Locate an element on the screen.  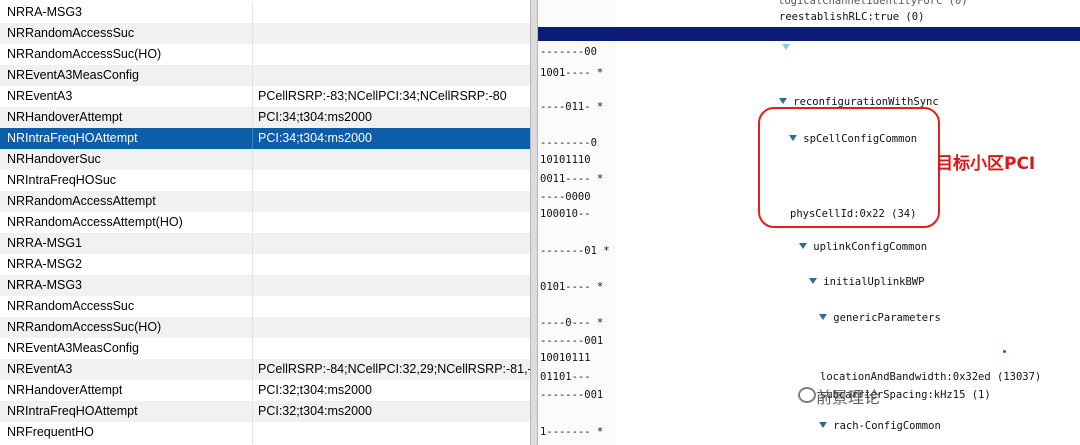
pci-highlight-box is located at coordinates (849, 167).